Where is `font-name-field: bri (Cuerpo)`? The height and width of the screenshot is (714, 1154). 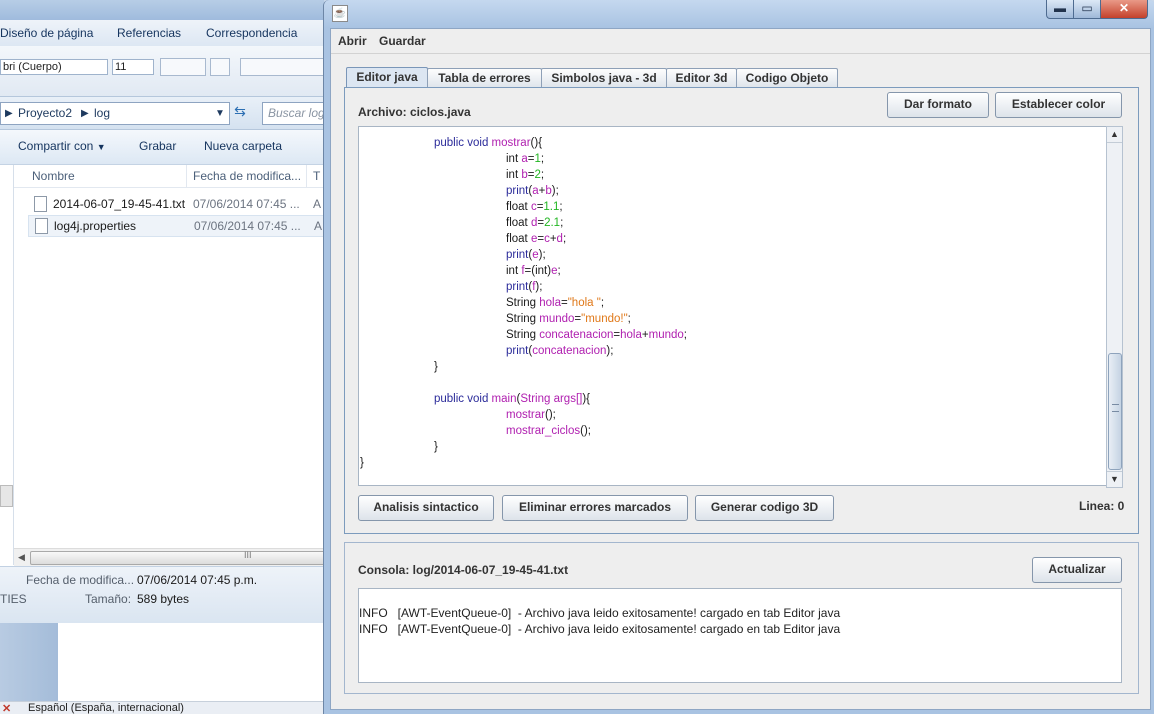
font-name-field: bri (Cuerpo) is located at coordinates (54, 67).